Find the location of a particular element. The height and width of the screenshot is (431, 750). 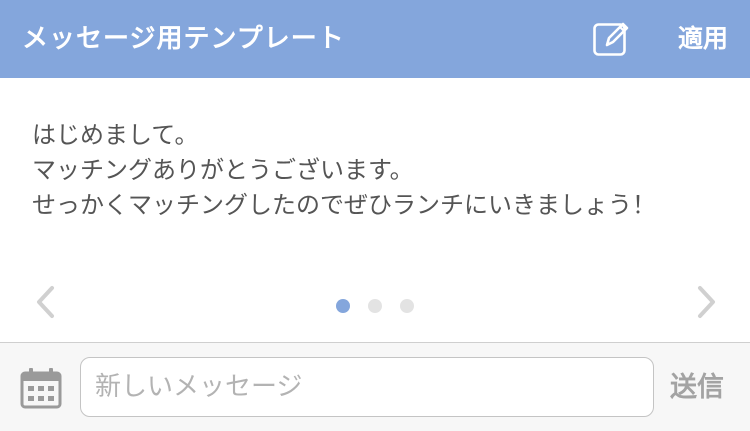

apply-button: 適用 is located at coordinates (703, 39).